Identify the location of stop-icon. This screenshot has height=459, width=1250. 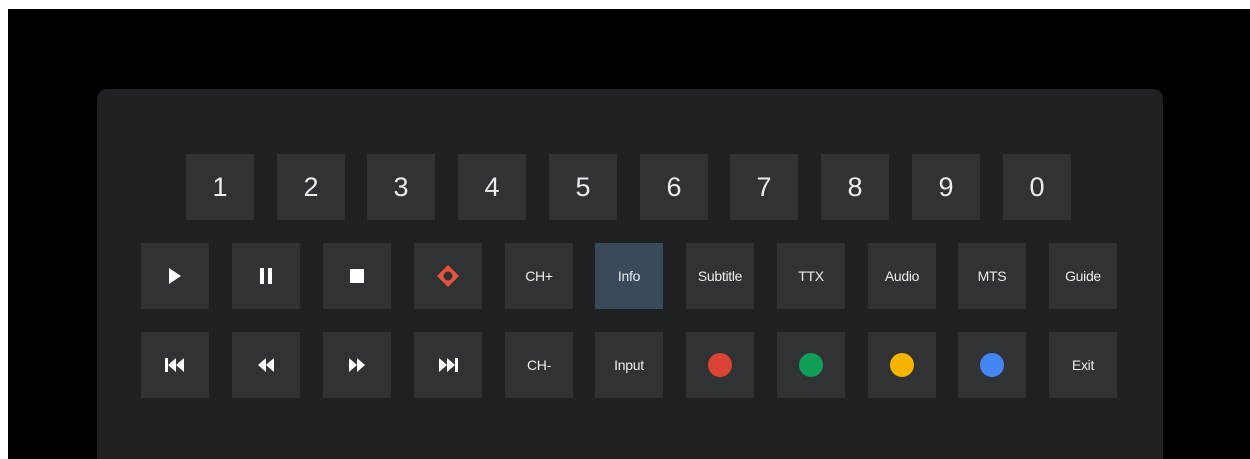
(357, 276).